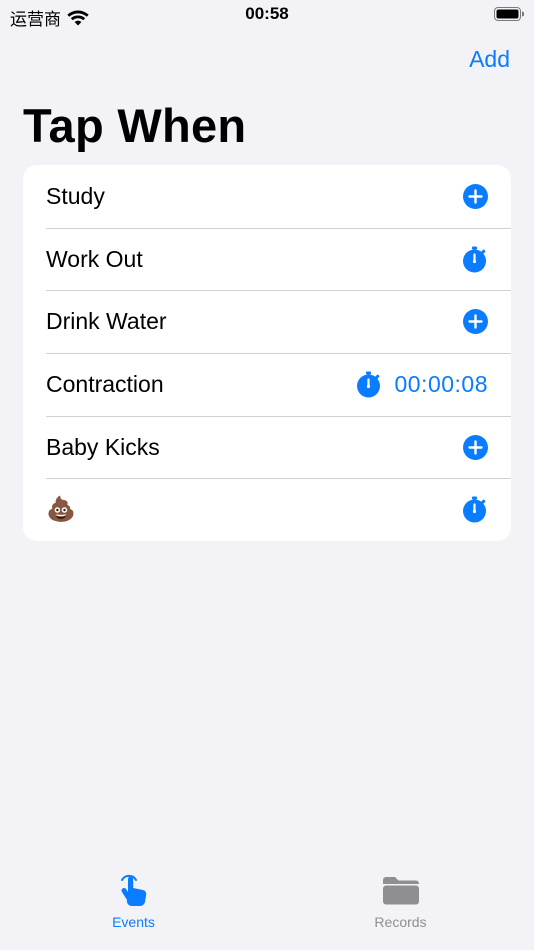 The width and height of the screenshot is (534, 950). I want to click on elapsed-timer: 00:00:08, so click(441, 383).